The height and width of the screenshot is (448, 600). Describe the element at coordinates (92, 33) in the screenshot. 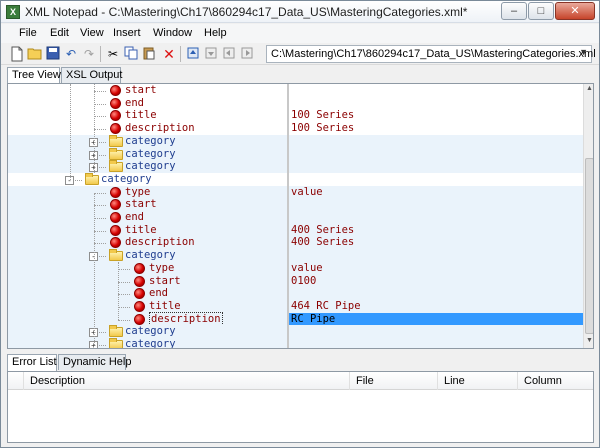

I see `menu-view: View` at that location.